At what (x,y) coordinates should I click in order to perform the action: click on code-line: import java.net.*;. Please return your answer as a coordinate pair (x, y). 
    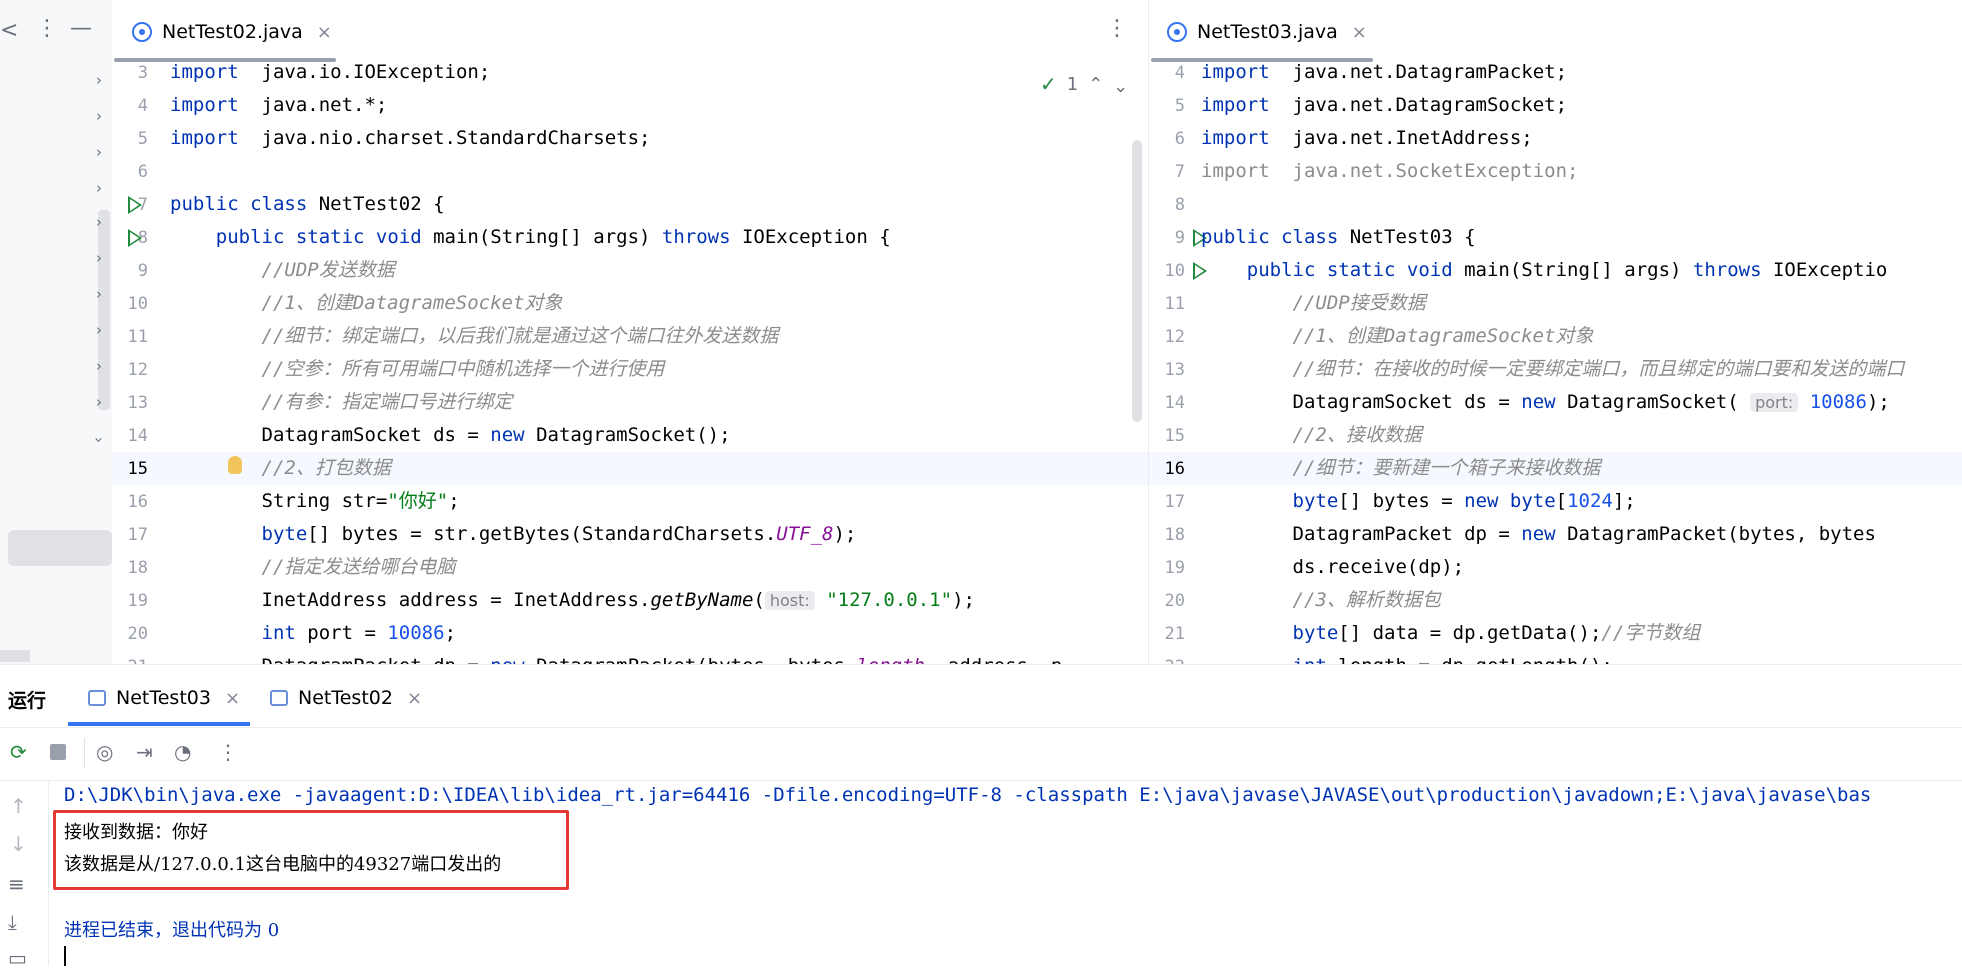
    Looking at the image, I should click on (278, 105).